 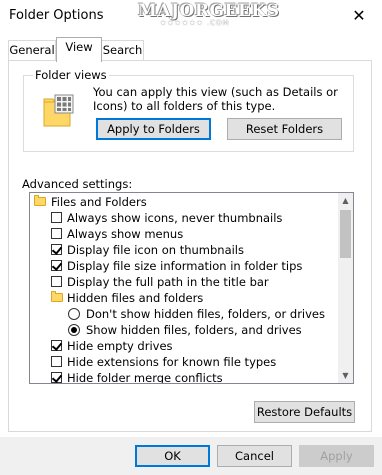 What do you see at coordinates (284, 129) in the screenshot?
I see `reset-folders-button: Reset Folders` at bounding box center [284, 129].